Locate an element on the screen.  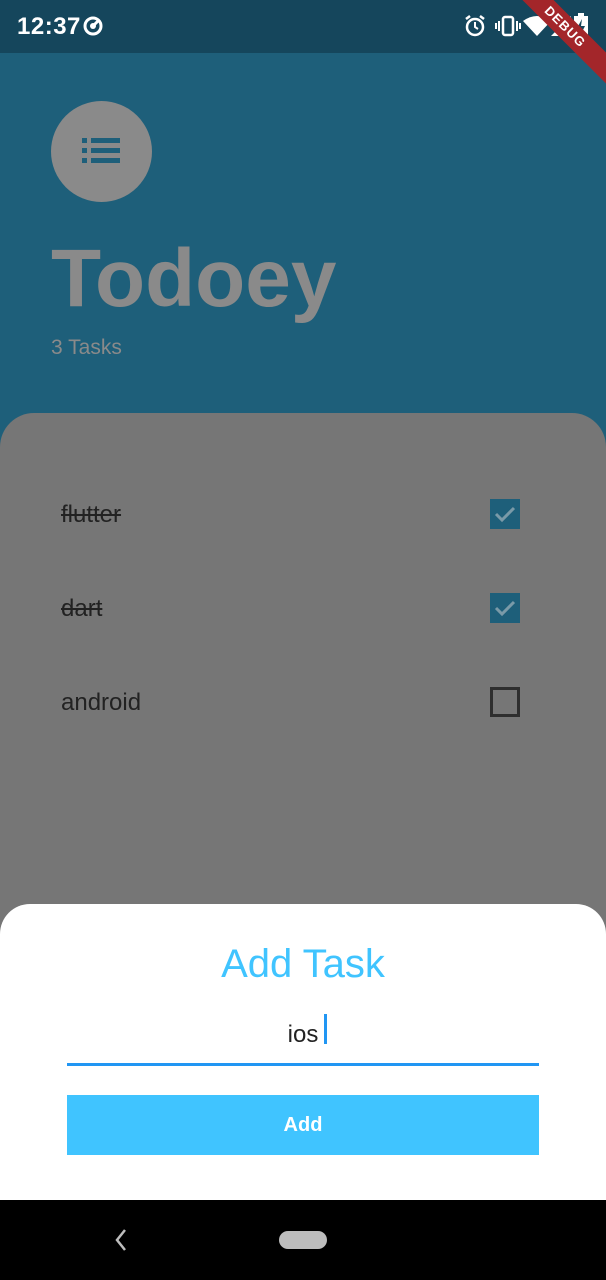
home-pill-icon is located at coordinates (303, 1240).